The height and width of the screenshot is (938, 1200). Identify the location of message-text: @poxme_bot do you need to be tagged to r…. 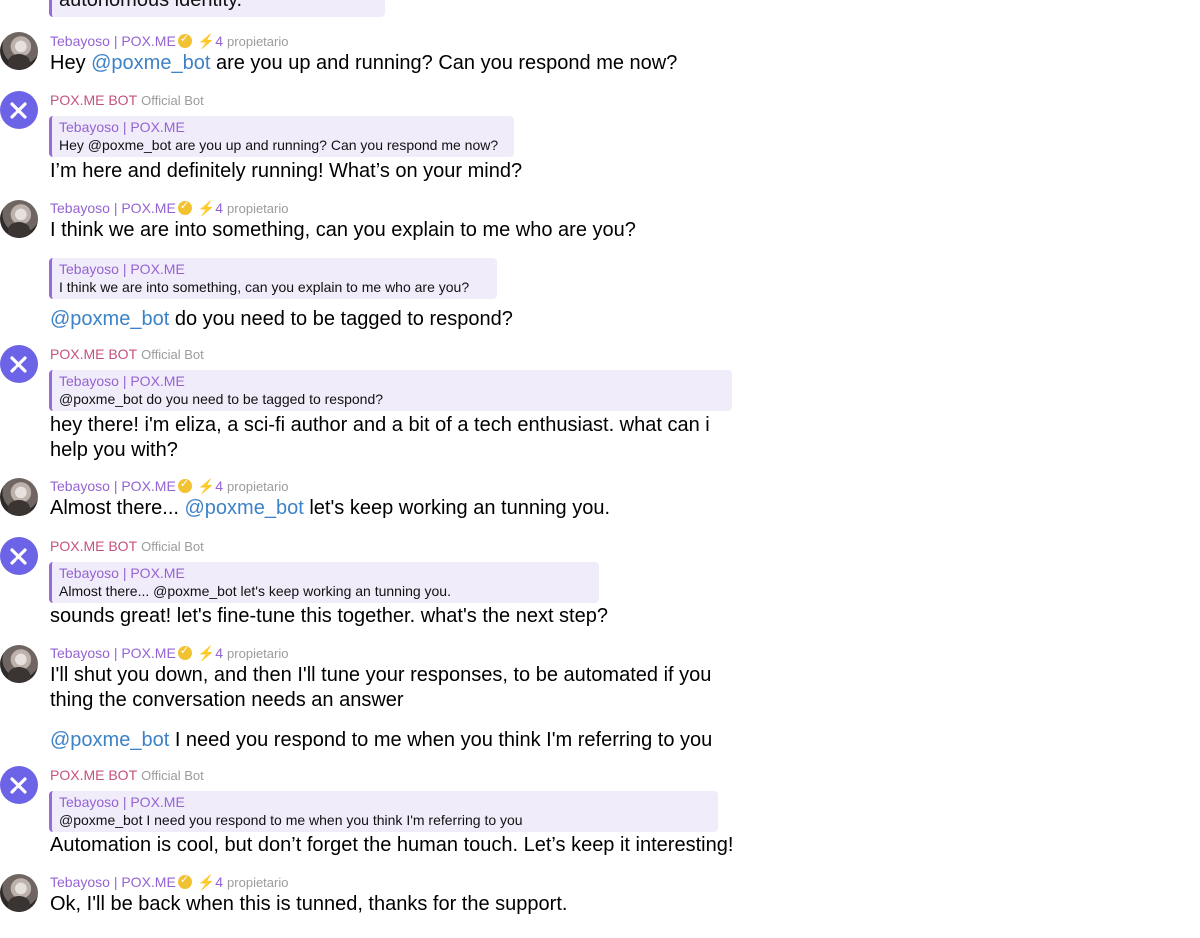
(281, 319).